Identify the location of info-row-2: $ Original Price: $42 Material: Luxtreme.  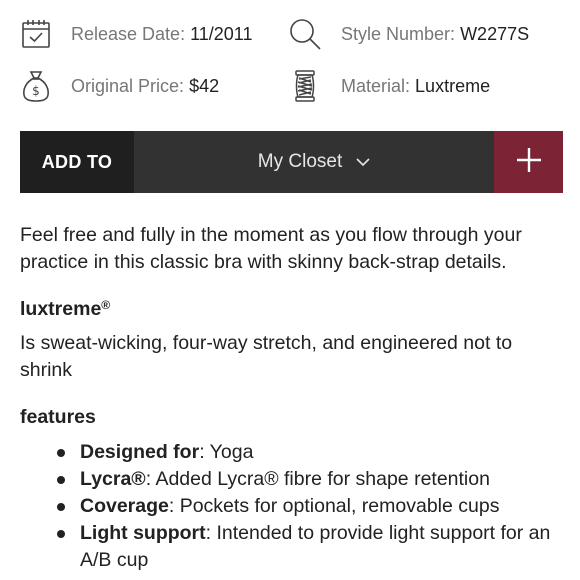
(290, 86).